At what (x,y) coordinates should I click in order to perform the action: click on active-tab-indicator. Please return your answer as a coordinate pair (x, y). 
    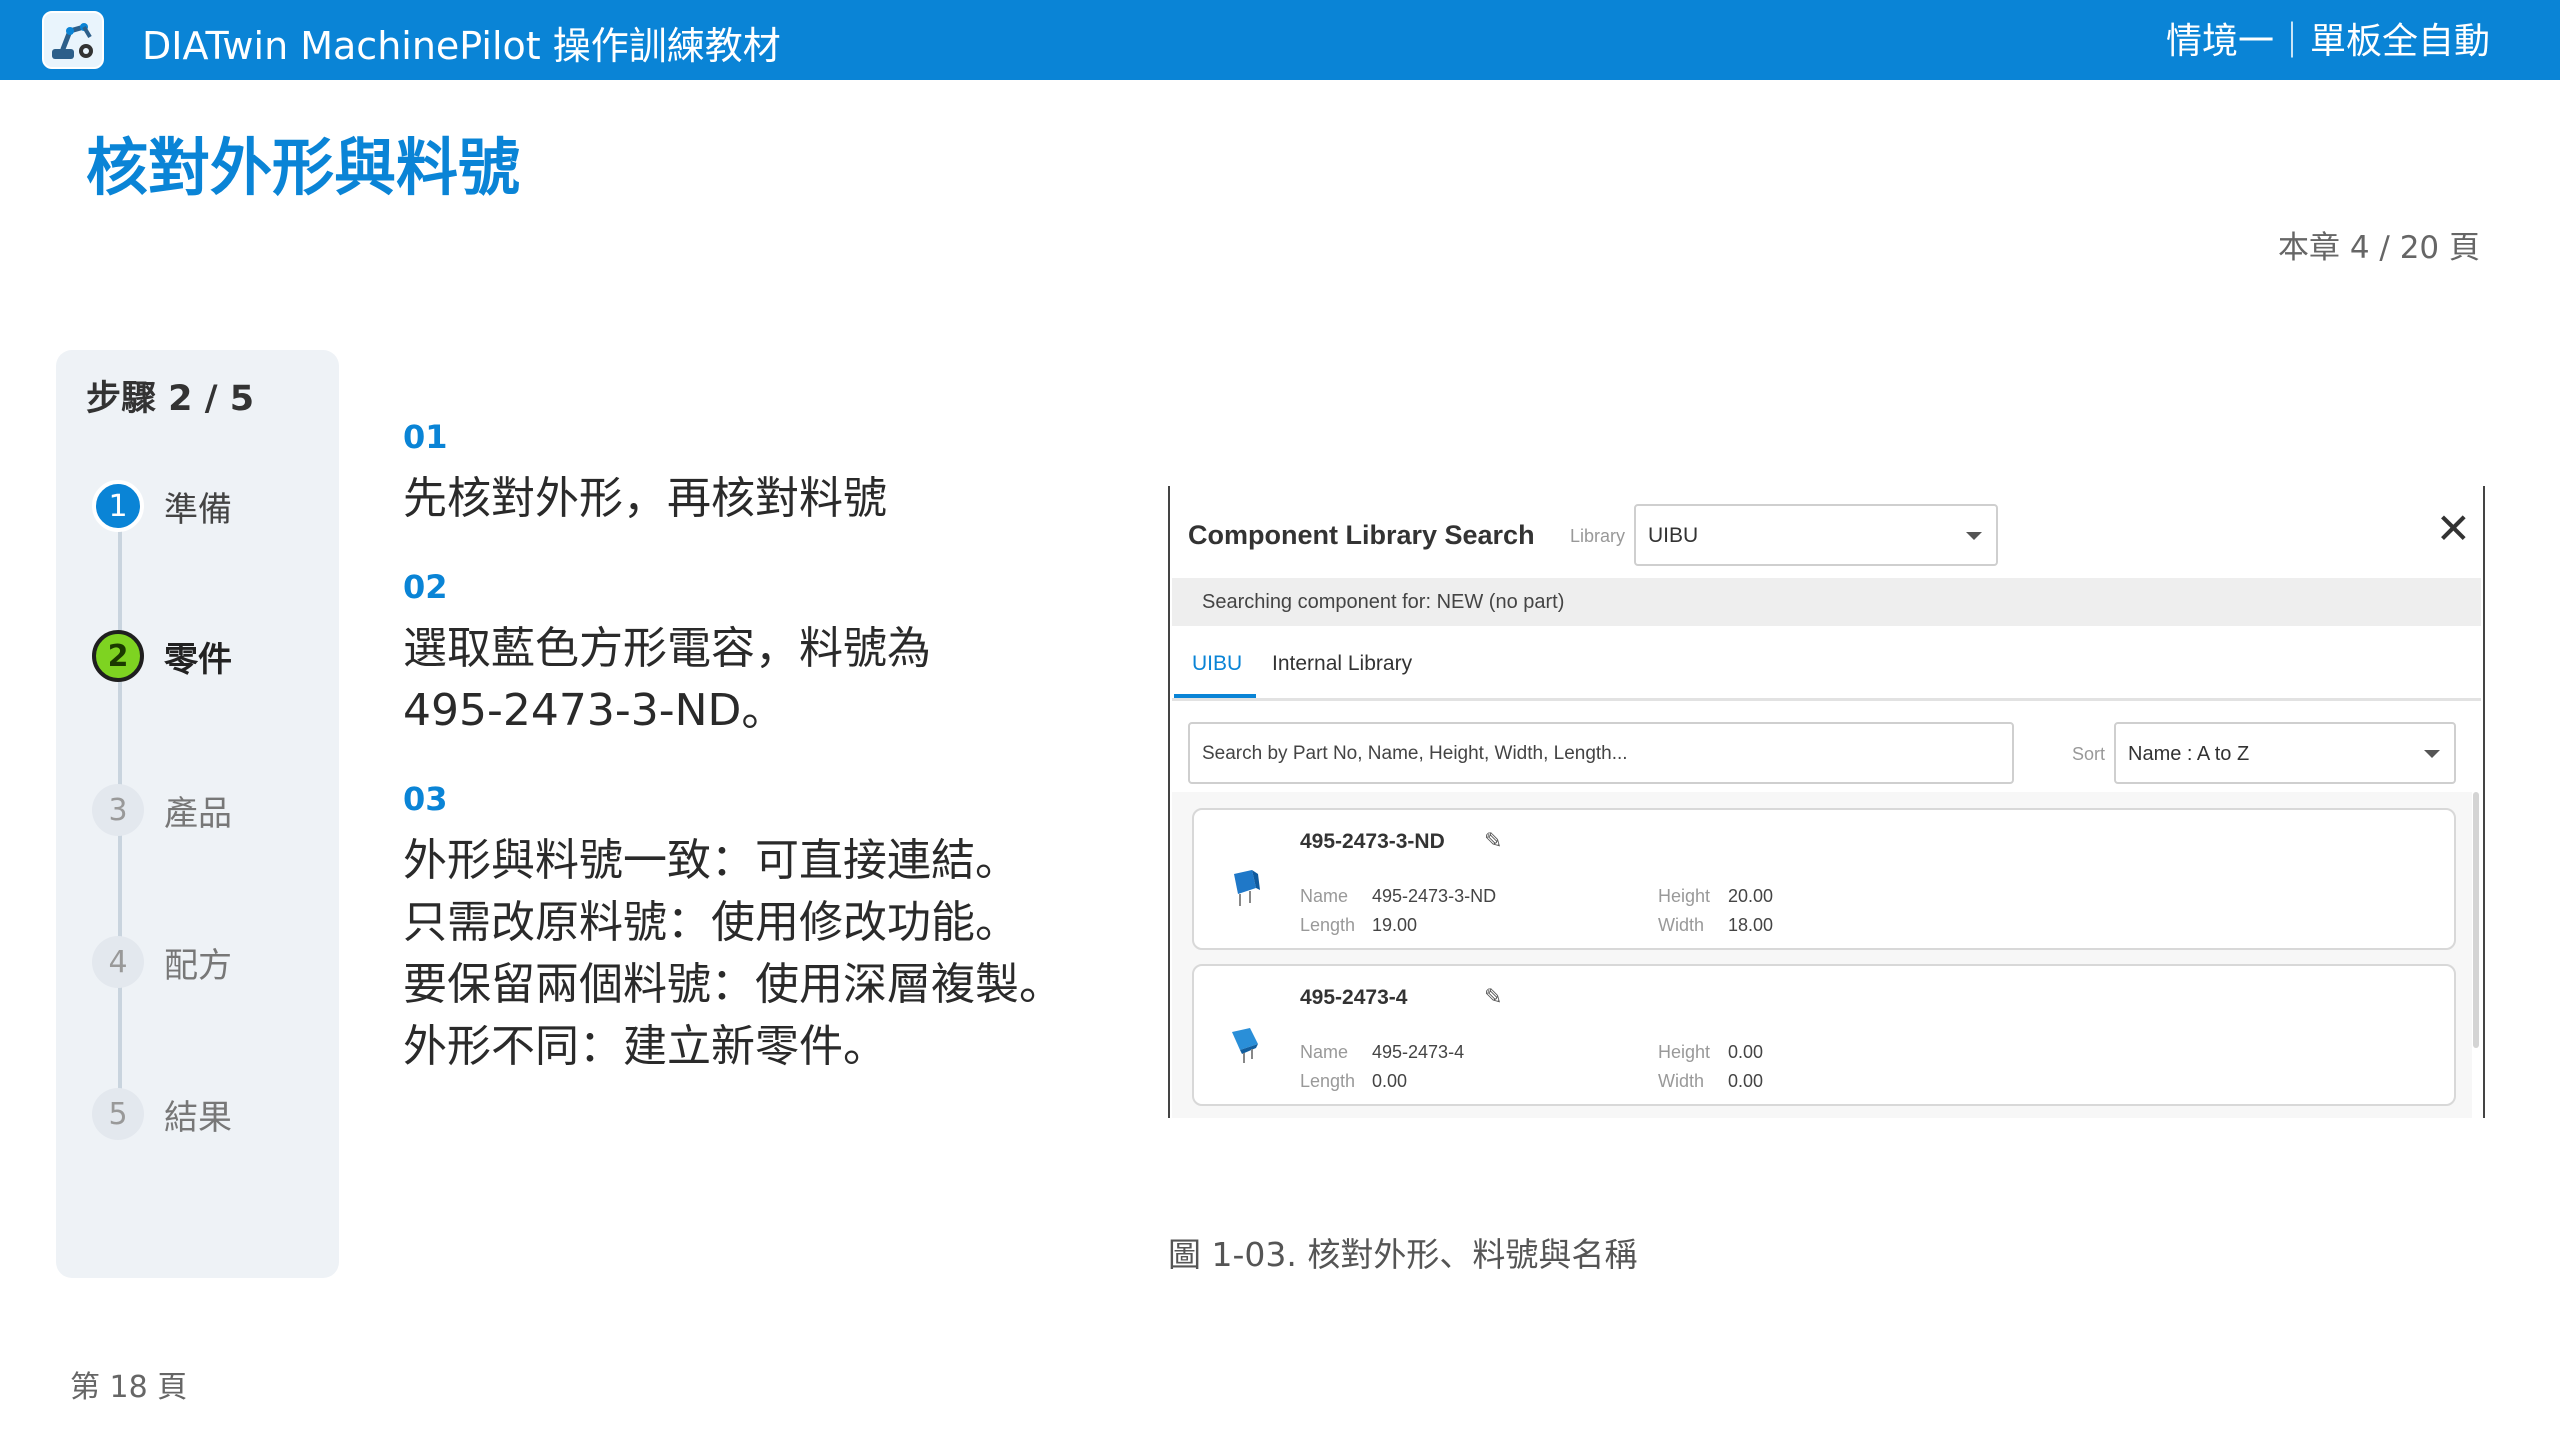
    Looking at the image, I should click on (1215, 696).